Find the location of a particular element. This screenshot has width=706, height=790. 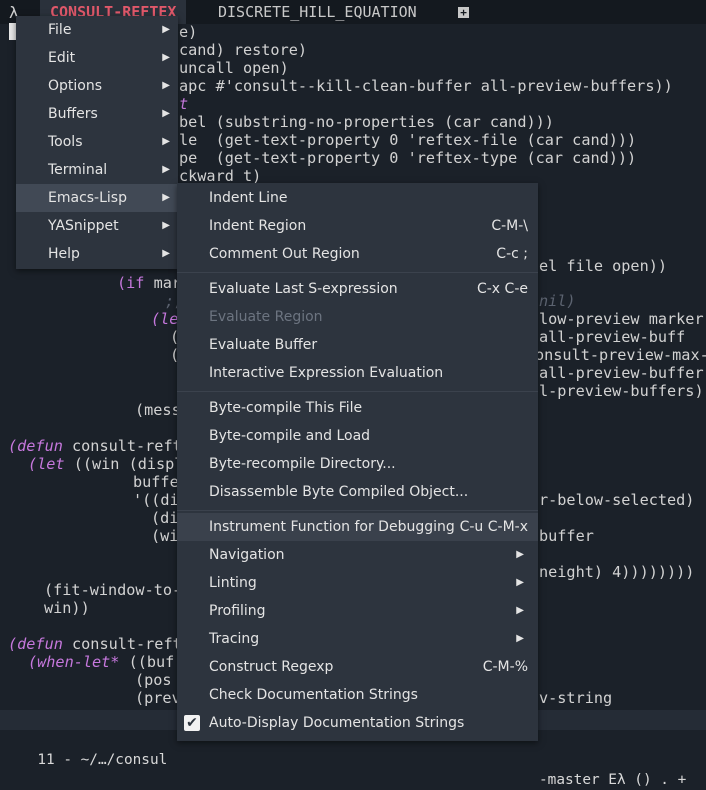

code-line: uncall open) is located at coordinates (234, 68).